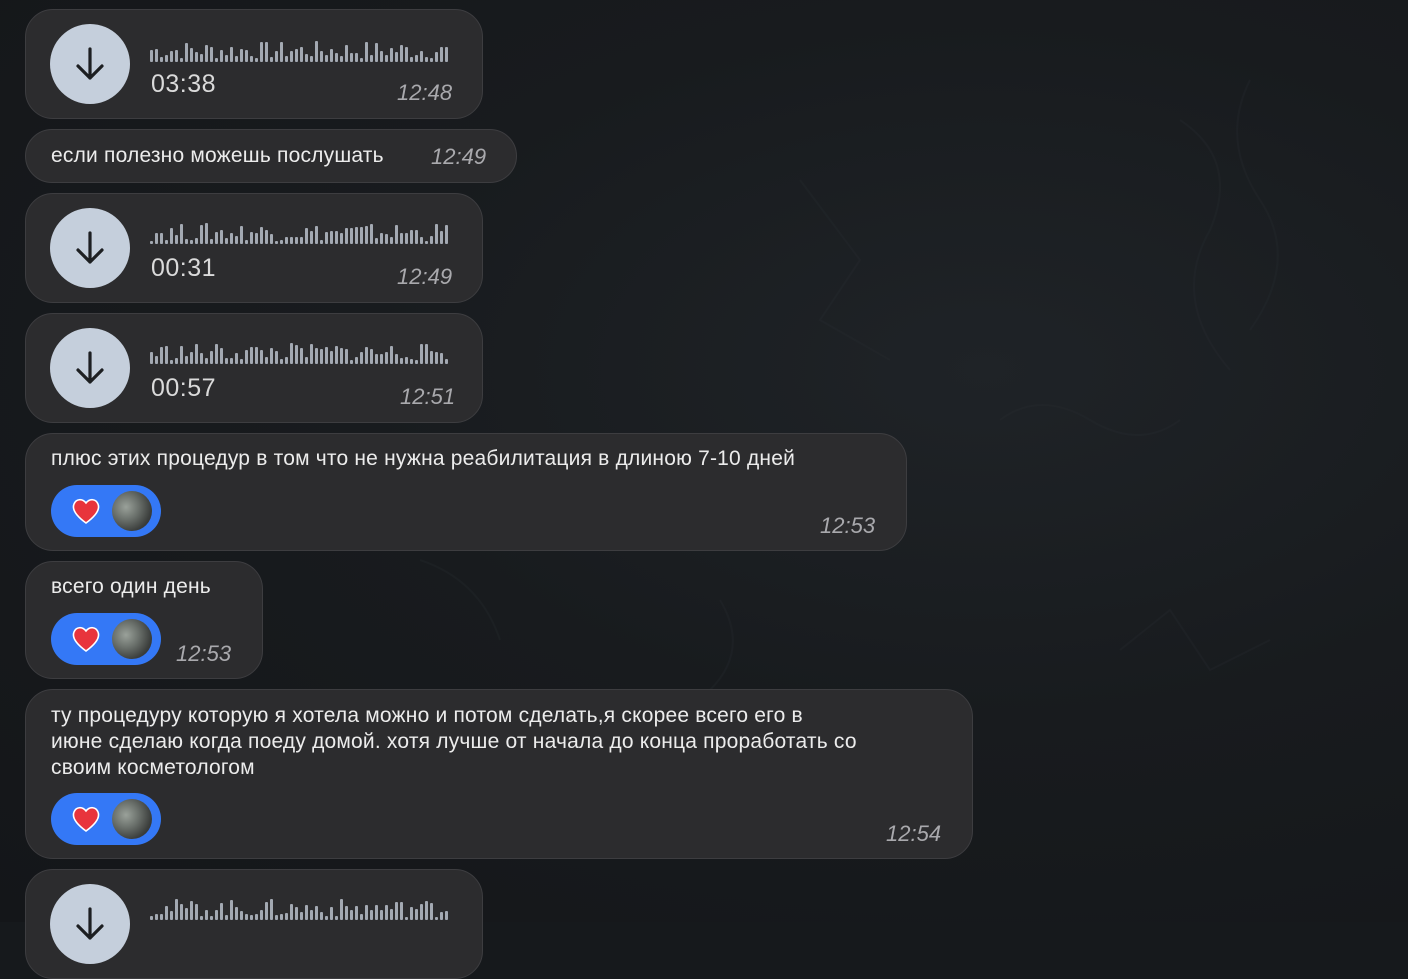 This screenshot has height=979, width=1408. What do you see at coordinates (428, 396) in the screenshot?
I see `message-time: 12:51` at bounding box center [428, 396].